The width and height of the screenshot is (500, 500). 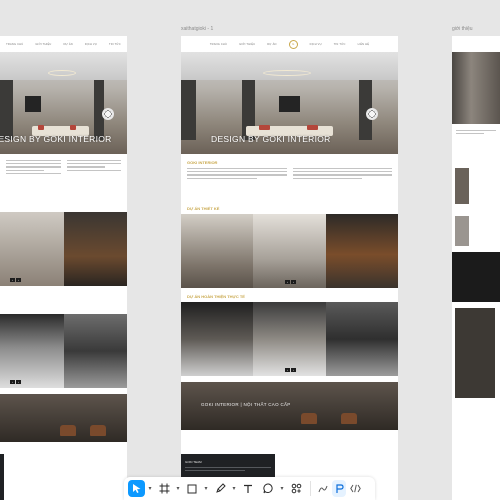 I want to click on about-gallery, so click(x=476, y=357).